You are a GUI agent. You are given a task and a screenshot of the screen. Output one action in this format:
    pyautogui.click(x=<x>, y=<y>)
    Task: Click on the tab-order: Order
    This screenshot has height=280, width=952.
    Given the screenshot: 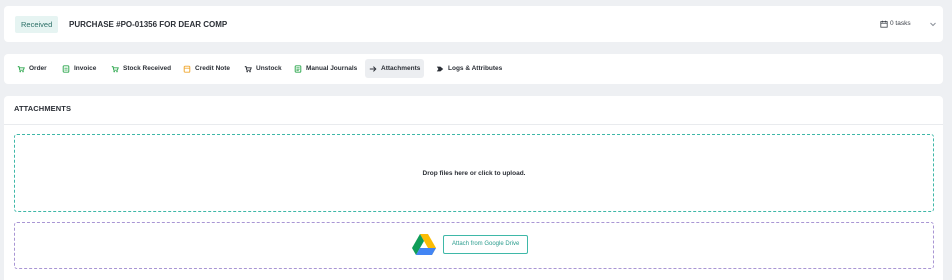 What is the action you would take?
    pyautogui.click(x=32, y=68)
    